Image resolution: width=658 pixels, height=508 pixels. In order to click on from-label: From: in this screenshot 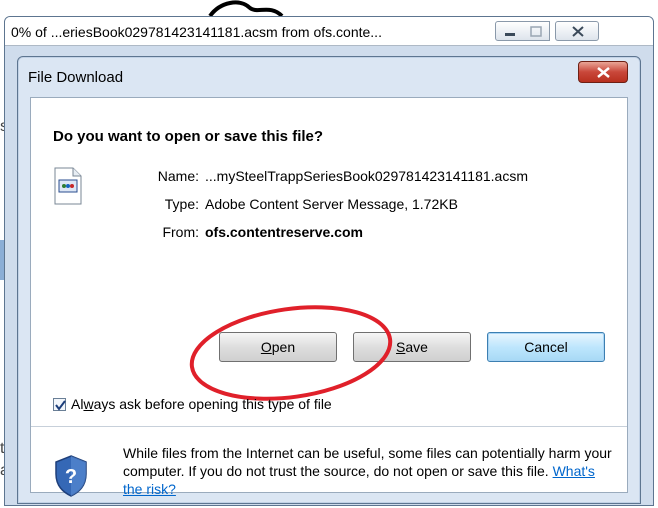, I will do `click(180, 232)`.